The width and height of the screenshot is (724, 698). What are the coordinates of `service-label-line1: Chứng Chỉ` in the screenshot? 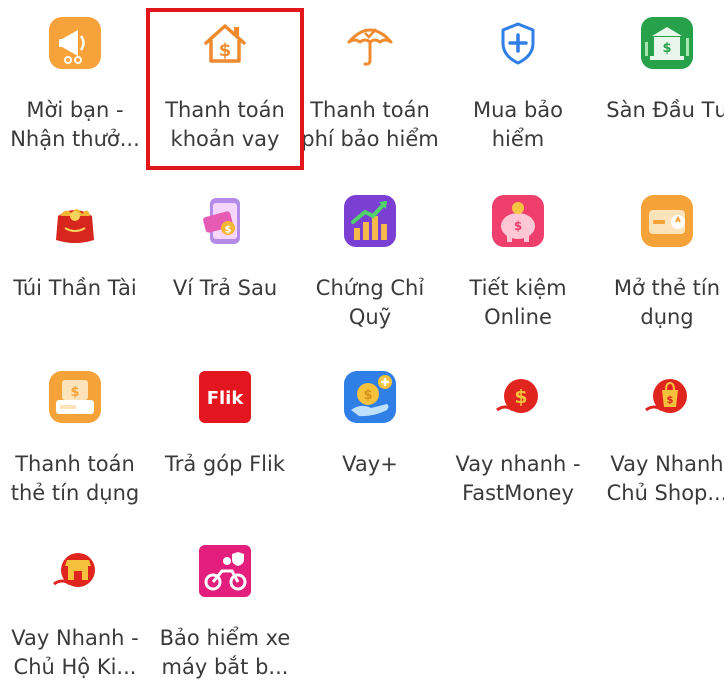 It's located at (370, 288).